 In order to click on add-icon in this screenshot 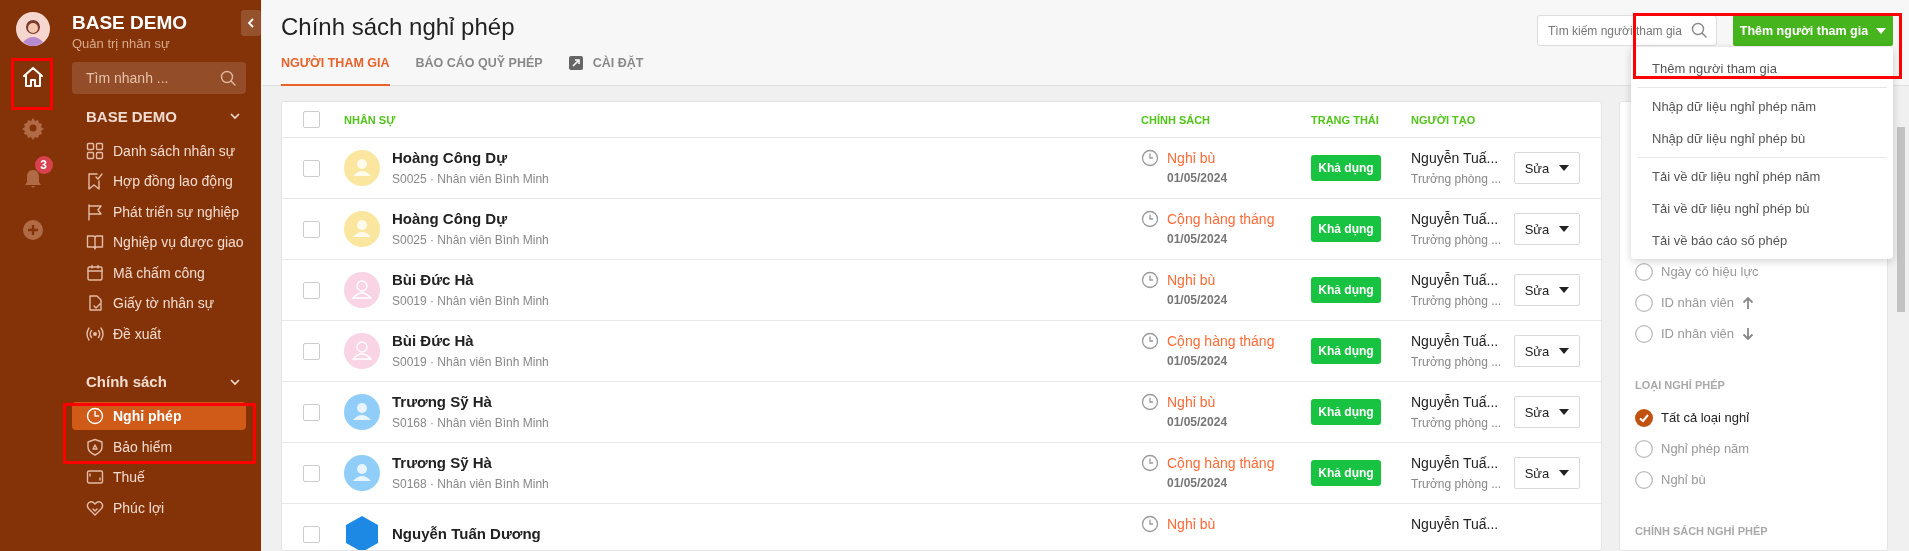, I will do `click(32, 230)`.